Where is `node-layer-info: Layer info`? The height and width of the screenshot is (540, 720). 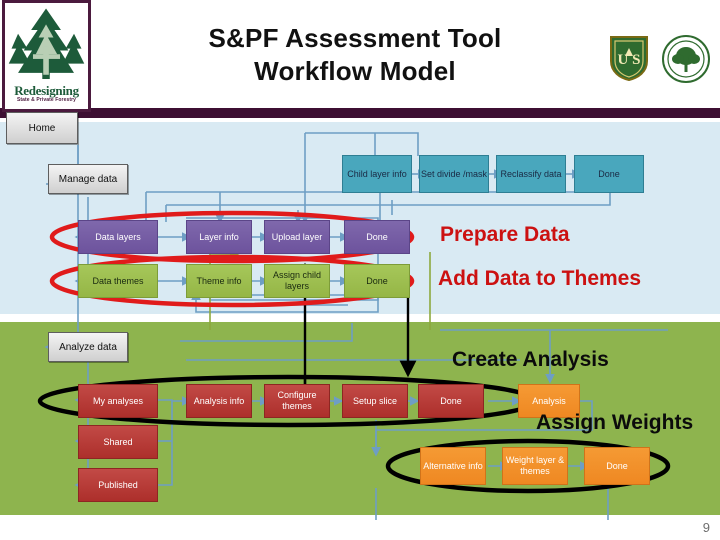
node-layer-info: Layer info is located at coordinates (219, 237).